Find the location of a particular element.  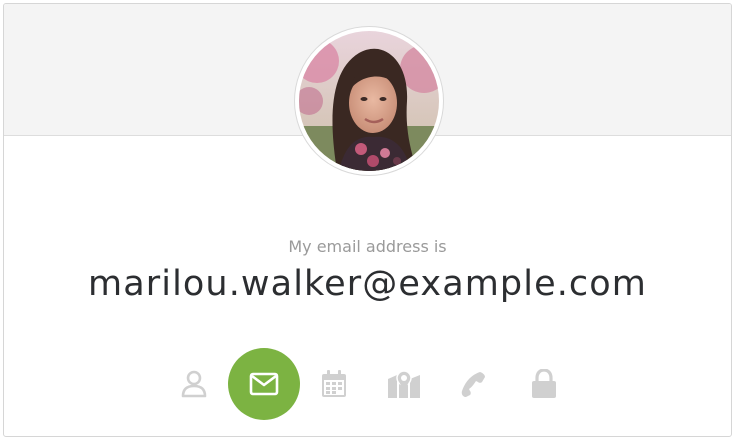

envelope-icon is located at coordinates (264, 384).